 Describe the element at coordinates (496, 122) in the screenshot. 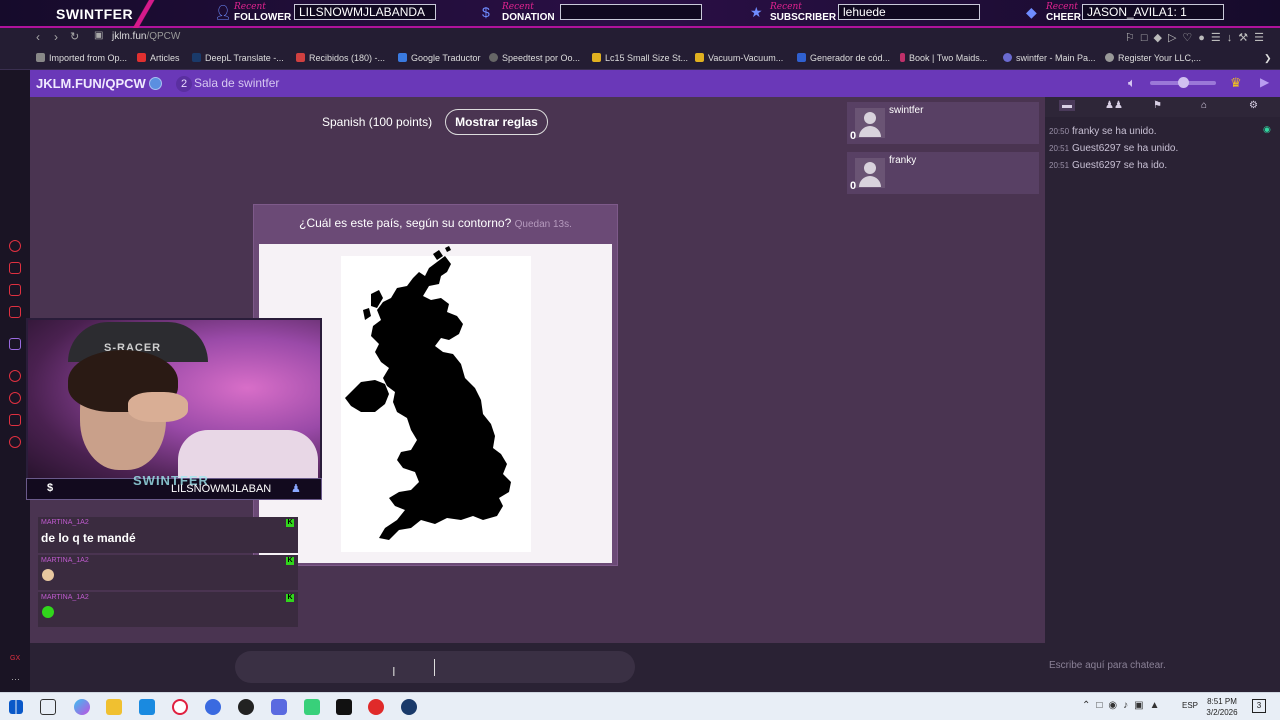

I see `show-rules-button: Mostrar reglas` at that location.